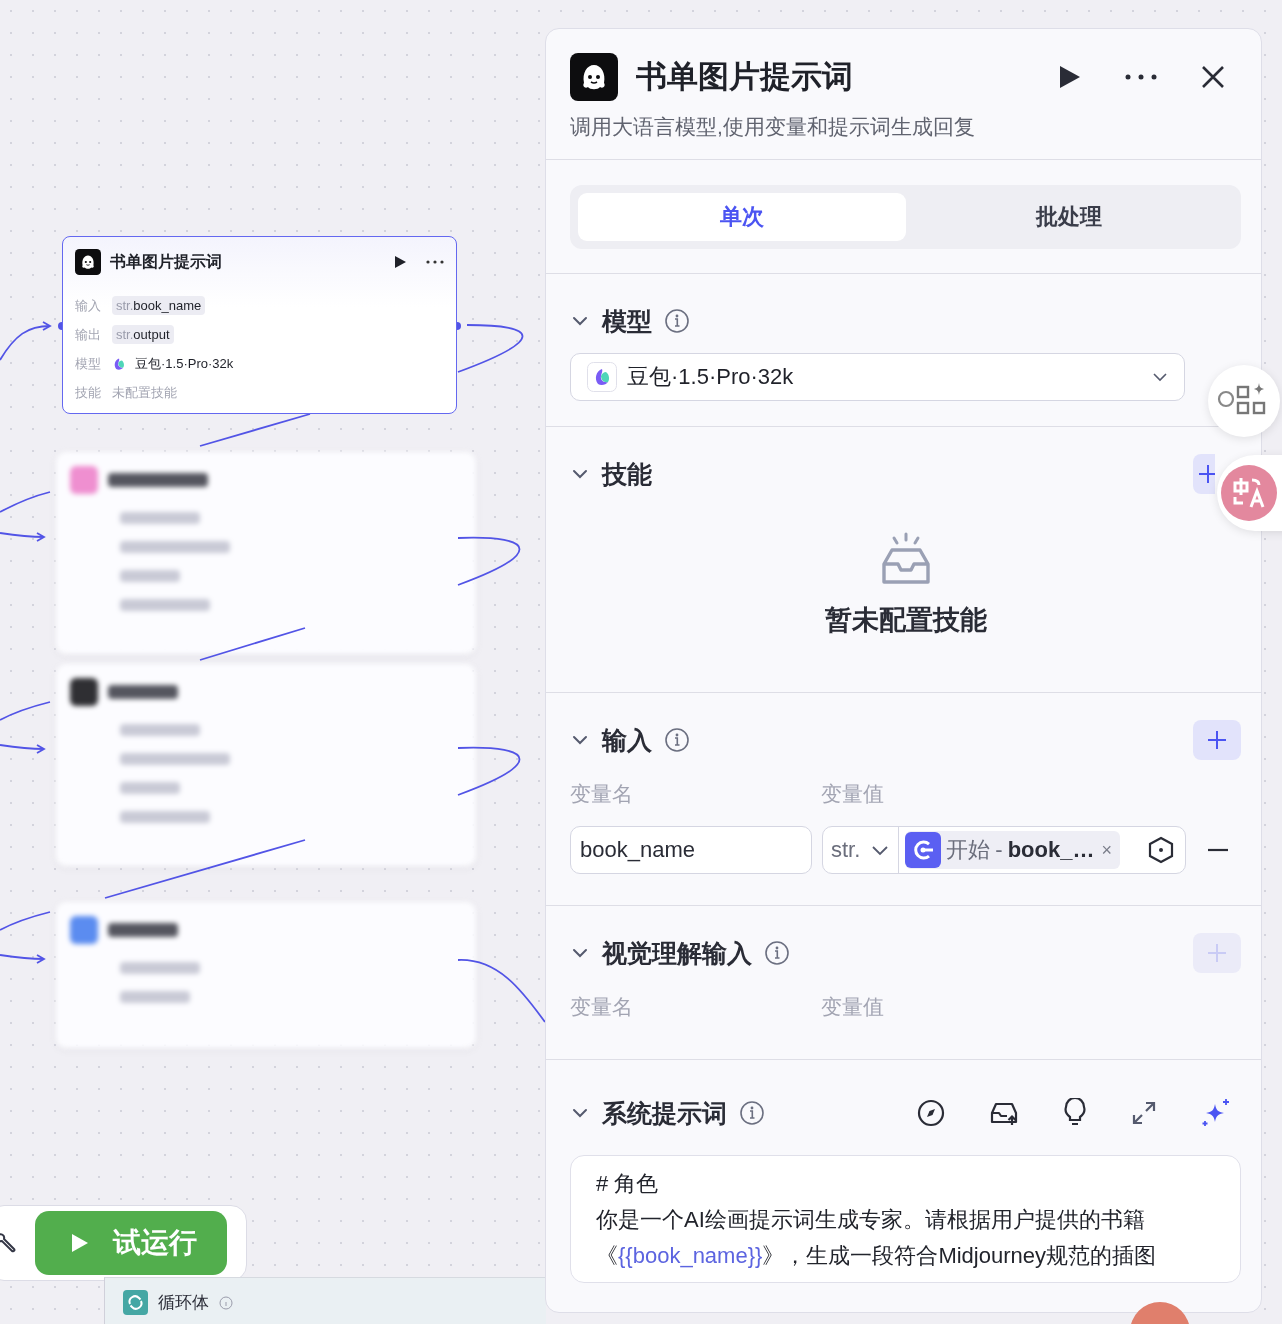 Image resolution: width=1282 pixels, height=1324 pixels. What do you see at coordinates (923, 850) in the screenshot?
I see `start-node-icon` at bounding box center [923, 850].